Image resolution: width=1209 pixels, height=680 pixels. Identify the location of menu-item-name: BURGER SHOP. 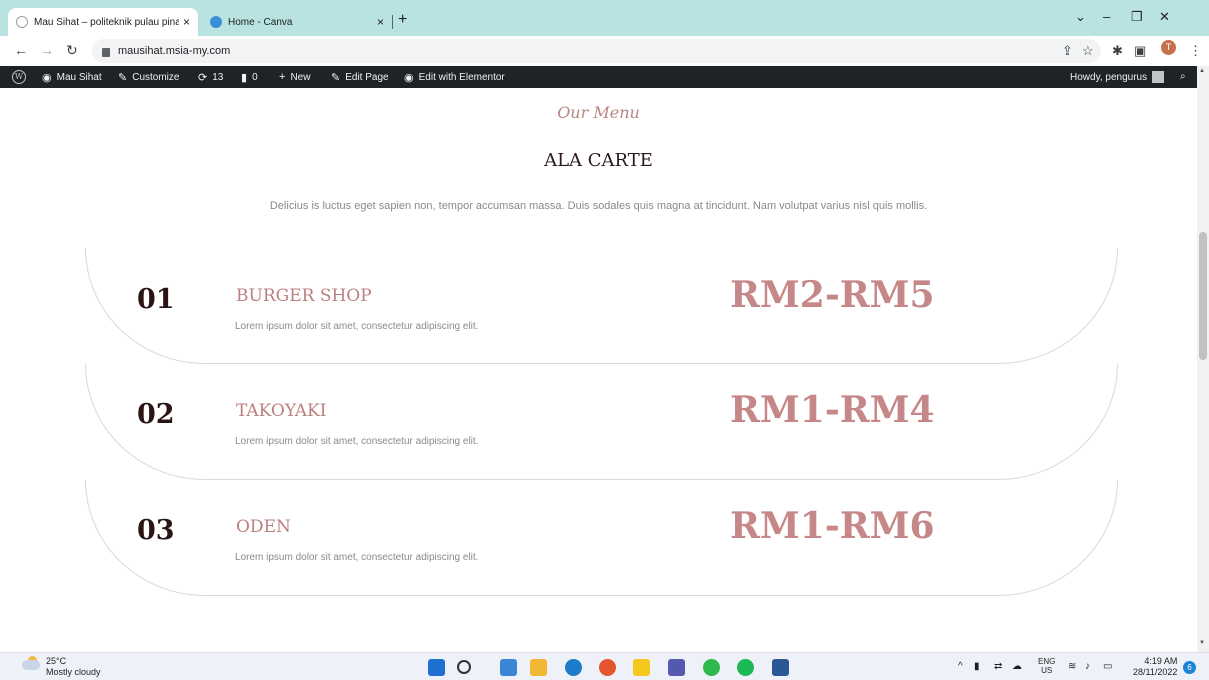
(304, 296).